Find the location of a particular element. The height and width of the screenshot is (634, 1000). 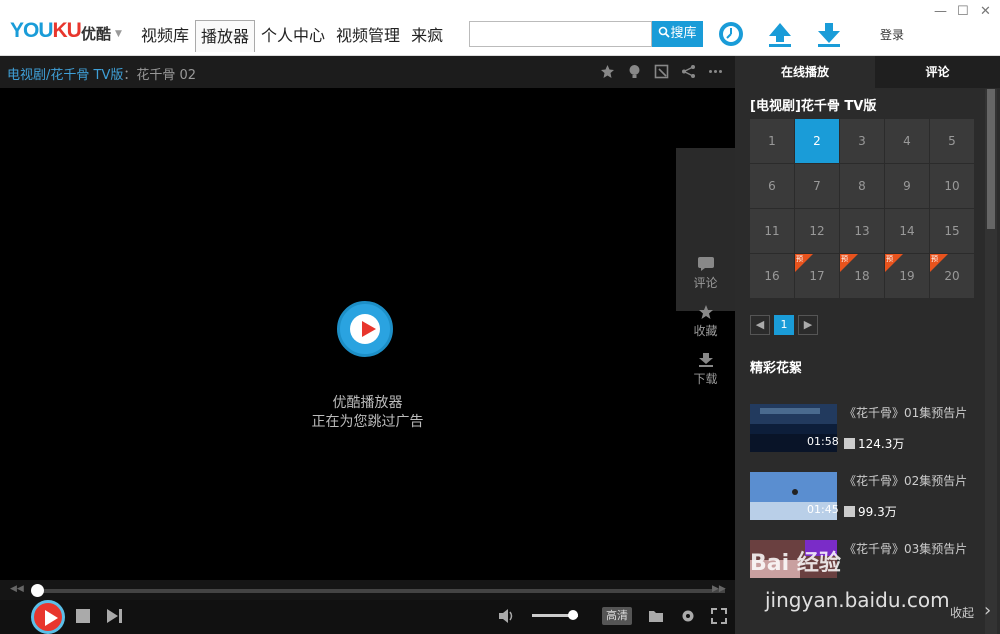

title-bar: 电视剧/花千骨 TV版：花千骨 02 is located at coordinates (367, 72).